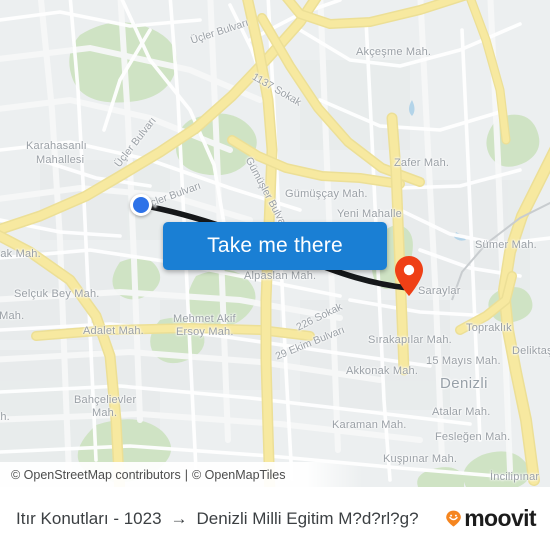 This screenshot has height=550, width=550. What do you see at coordinates (141, 205) in the screenshot?
I see `origin-marker` at bounding box center [141, 205].